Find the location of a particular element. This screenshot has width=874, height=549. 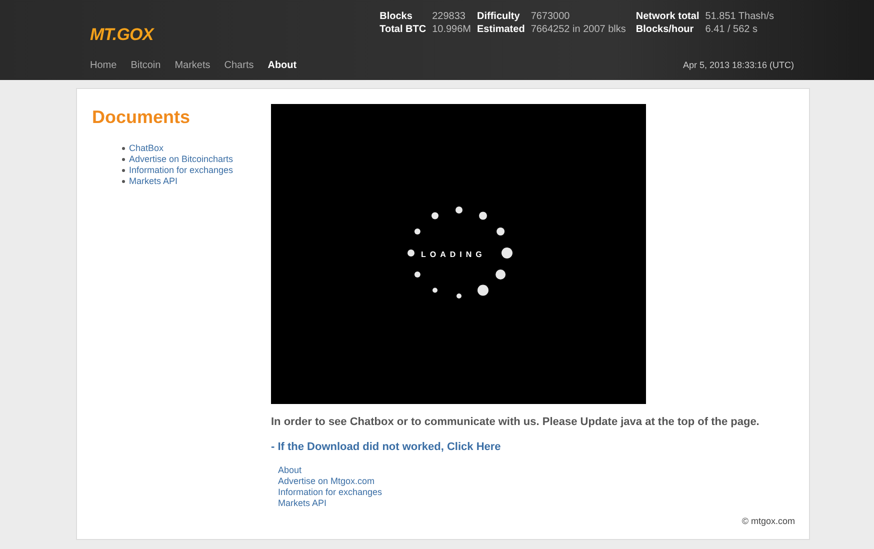

nav-link: About is located at coordinates (282, 65).